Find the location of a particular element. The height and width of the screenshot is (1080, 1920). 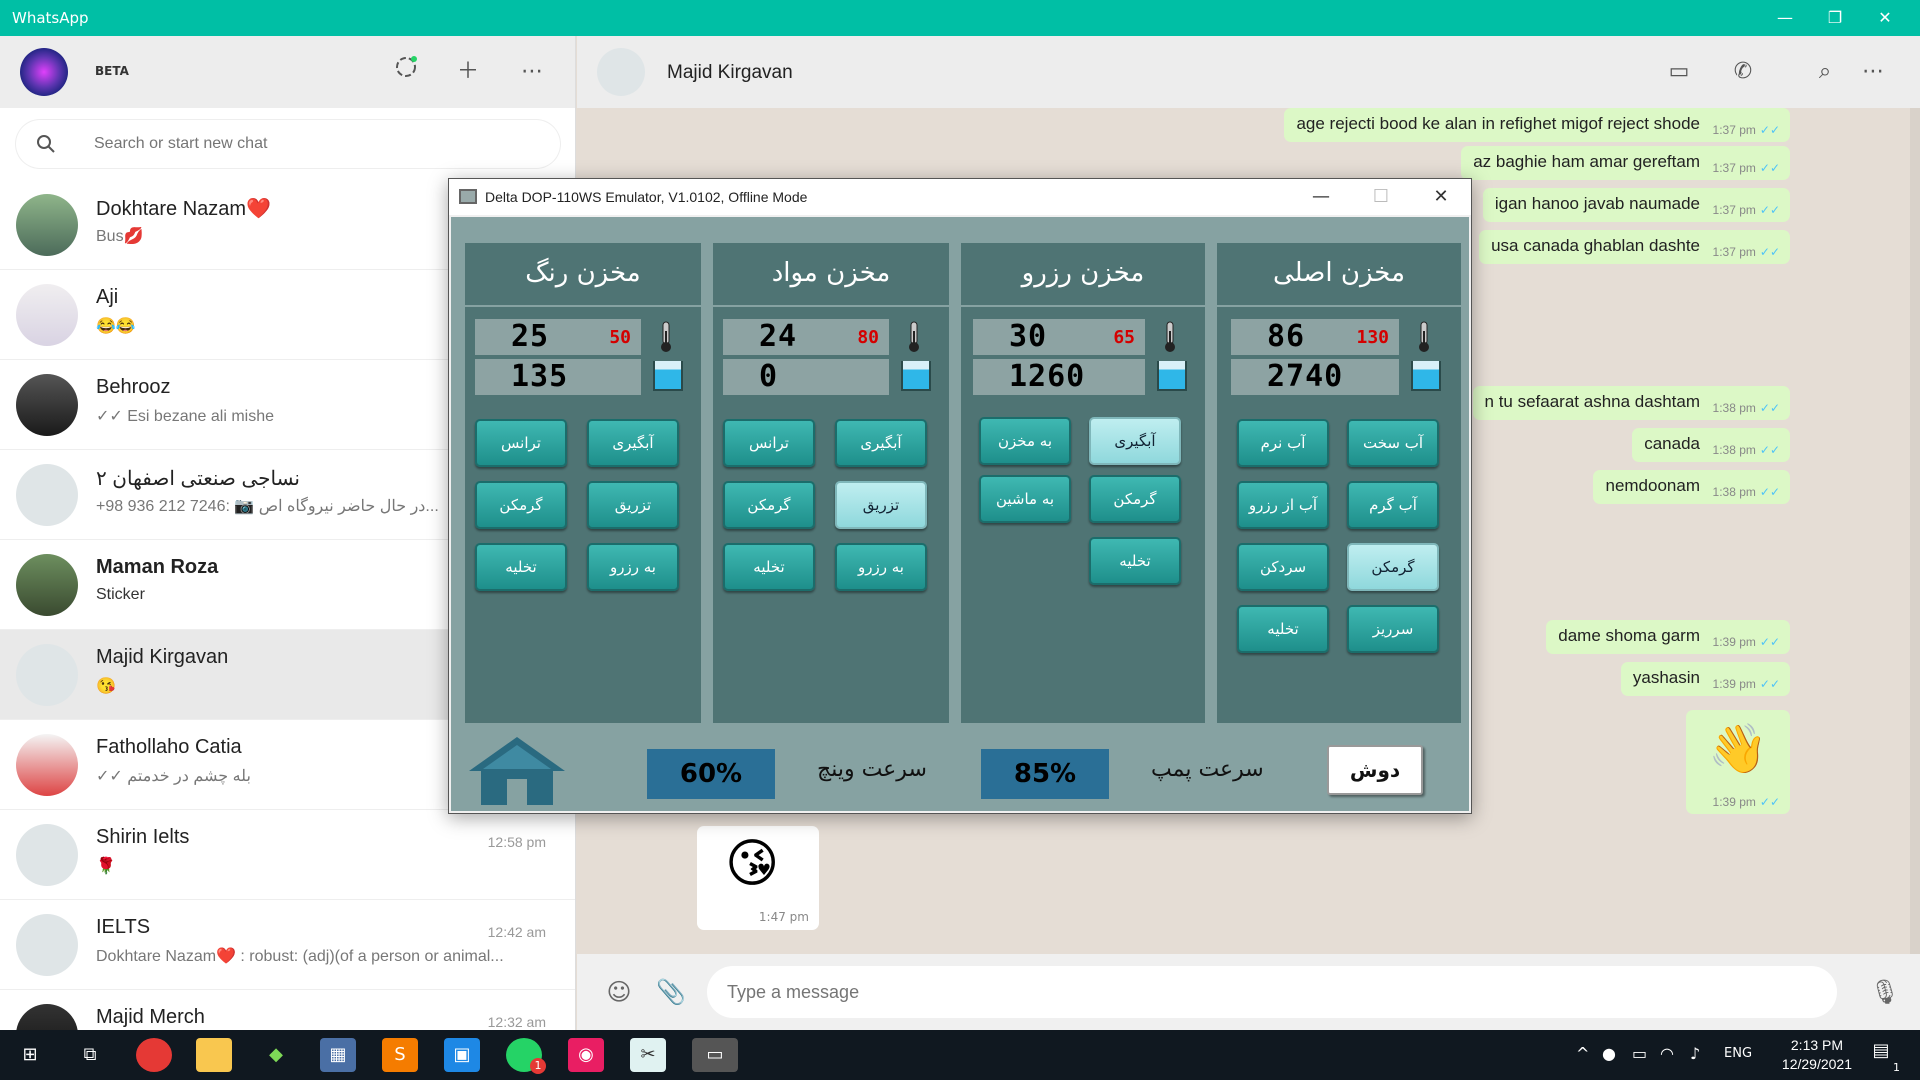

snipping-icon: ✂ is located at coordinates (648, 1055).